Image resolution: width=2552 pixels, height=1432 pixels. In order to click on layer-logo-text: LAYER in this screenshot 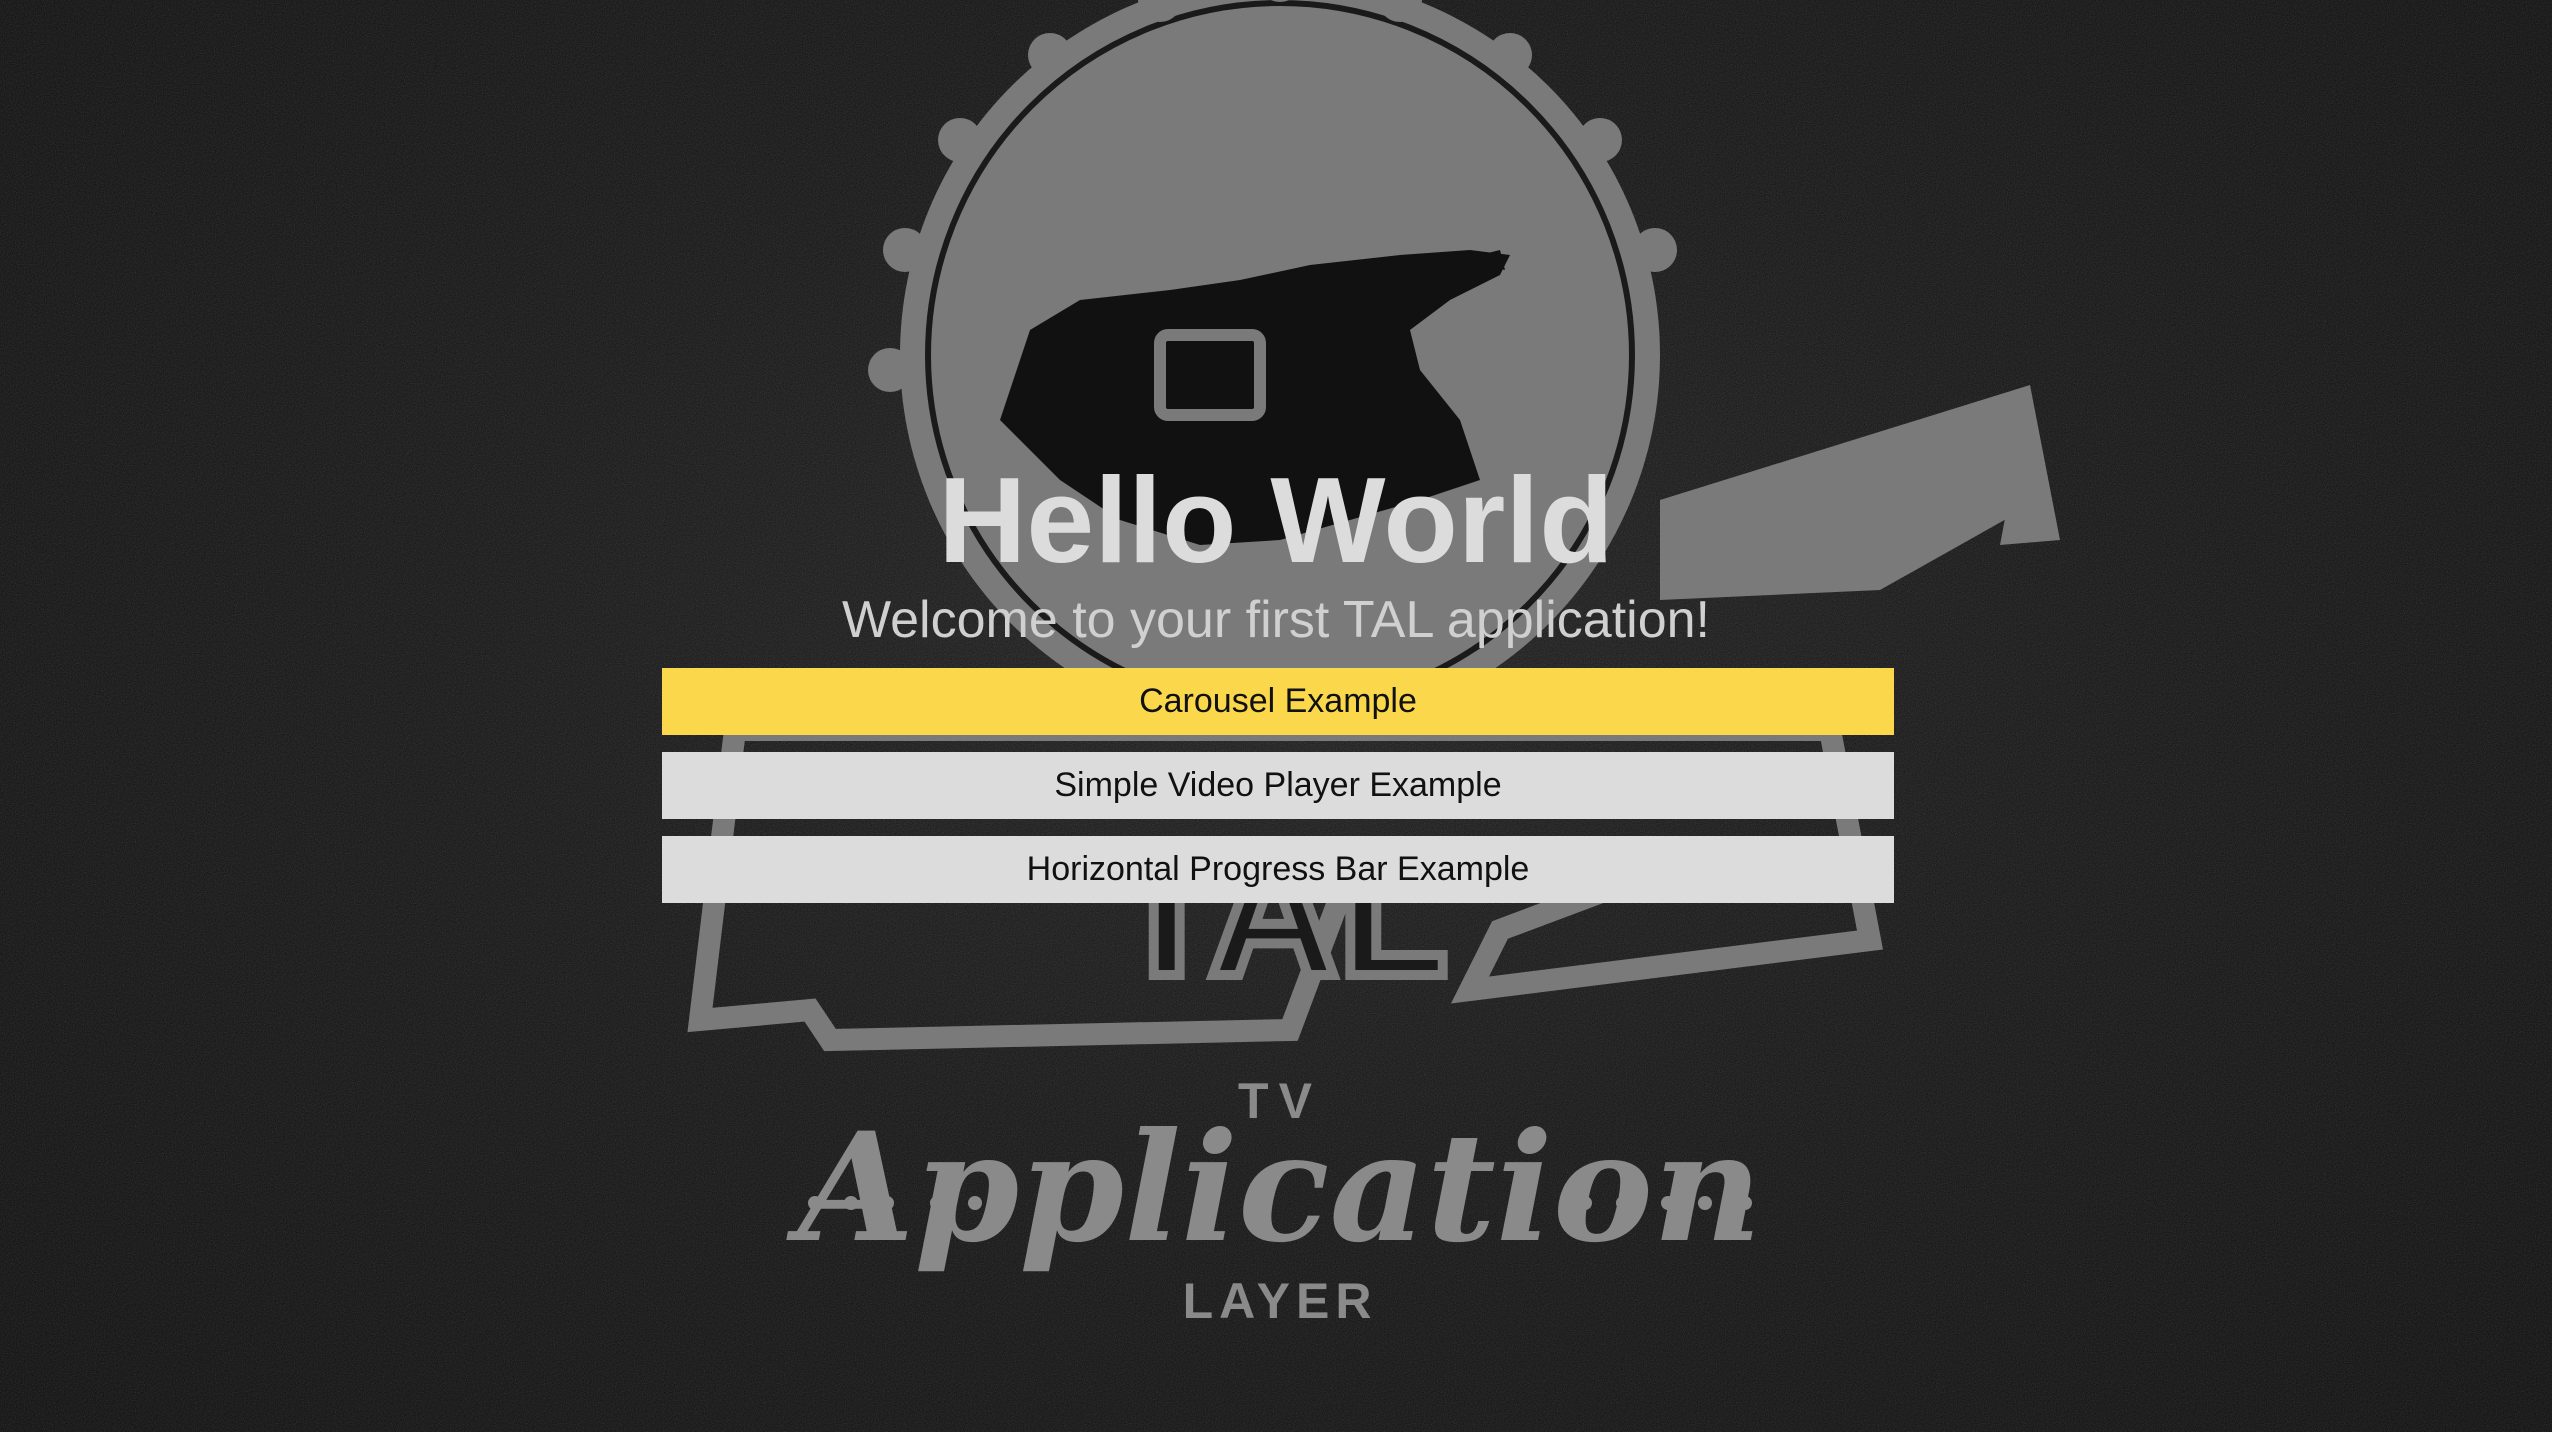, I will do `click(1280, 1301)`.